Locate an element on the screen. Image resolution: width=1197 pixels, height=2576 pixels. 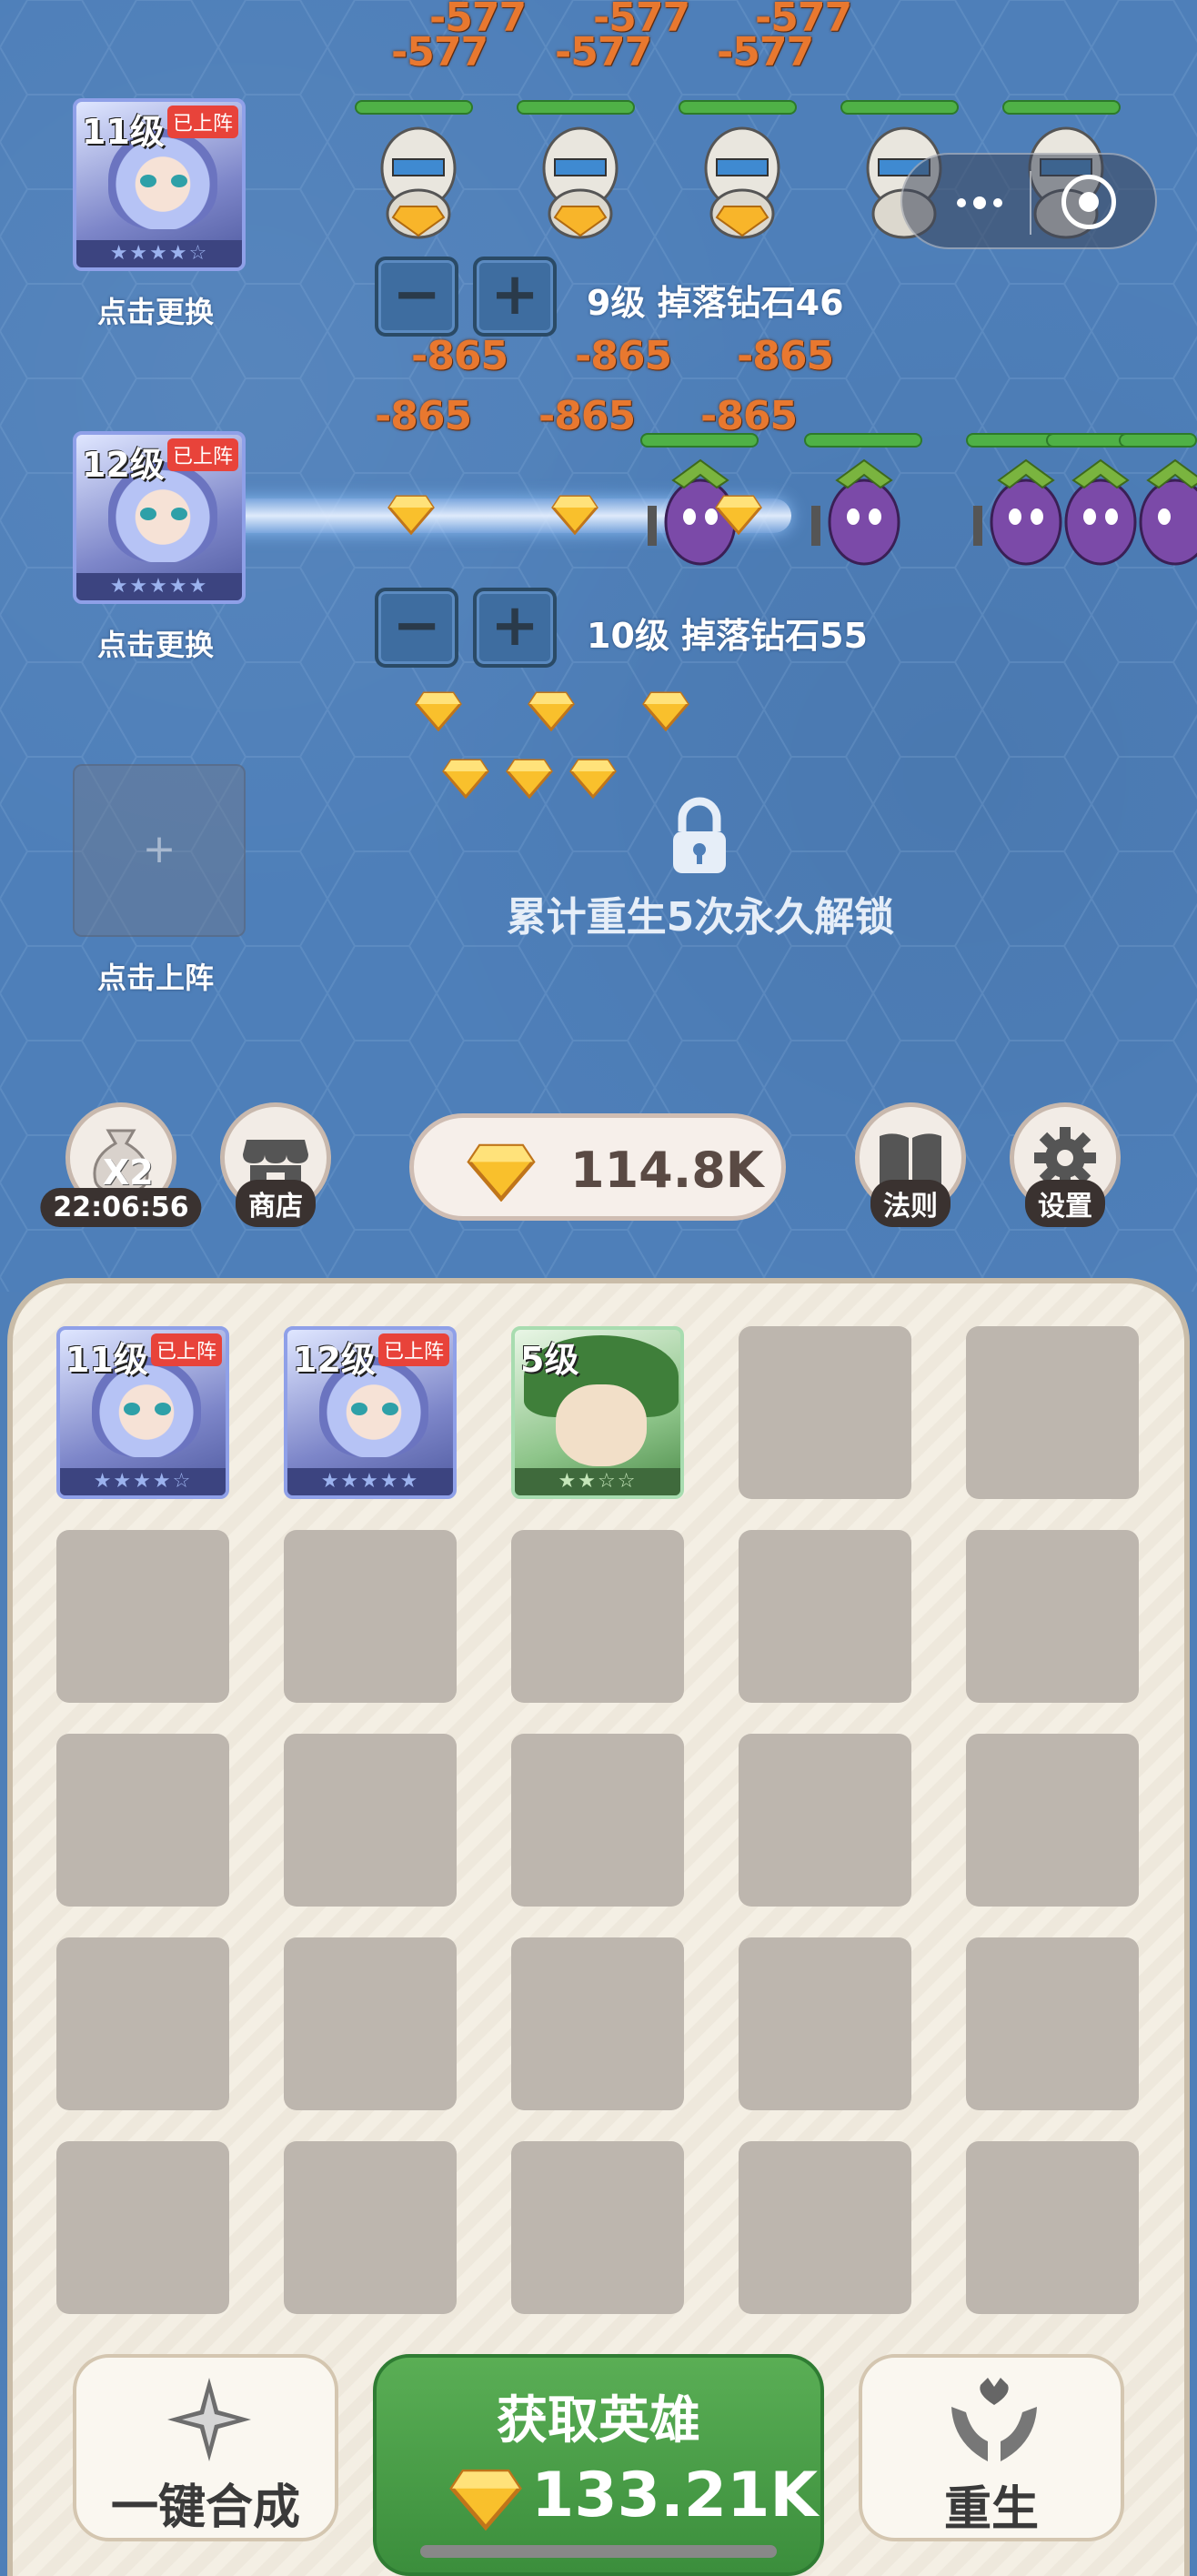
unlock-hint: 累计重生5次永久解锁 is located at coordinates (700, 917).